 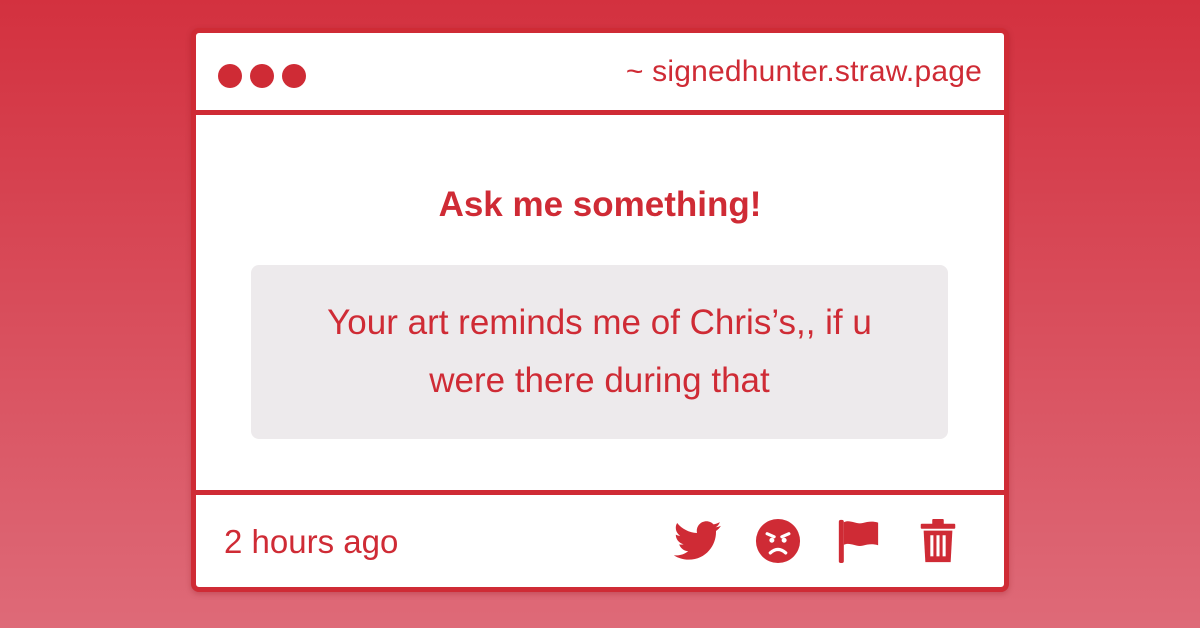 What do you see at coordinates (803, 71) in the screenshot?
I see `page-url: ~ signedhunter.straw.page` at bounding box center [803, 71].